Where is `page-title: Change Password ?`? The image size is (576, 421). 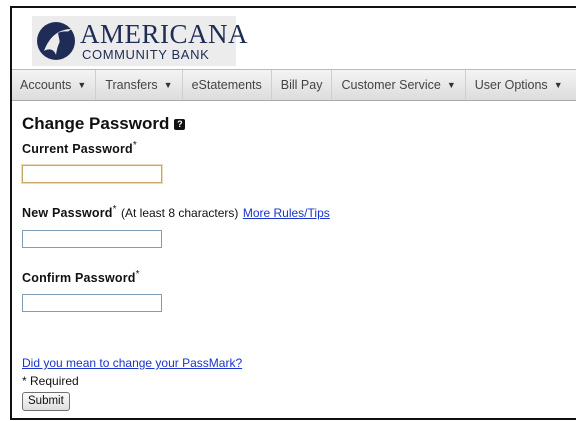
page-title: Change Password ? is located at coordinates (292, 124).